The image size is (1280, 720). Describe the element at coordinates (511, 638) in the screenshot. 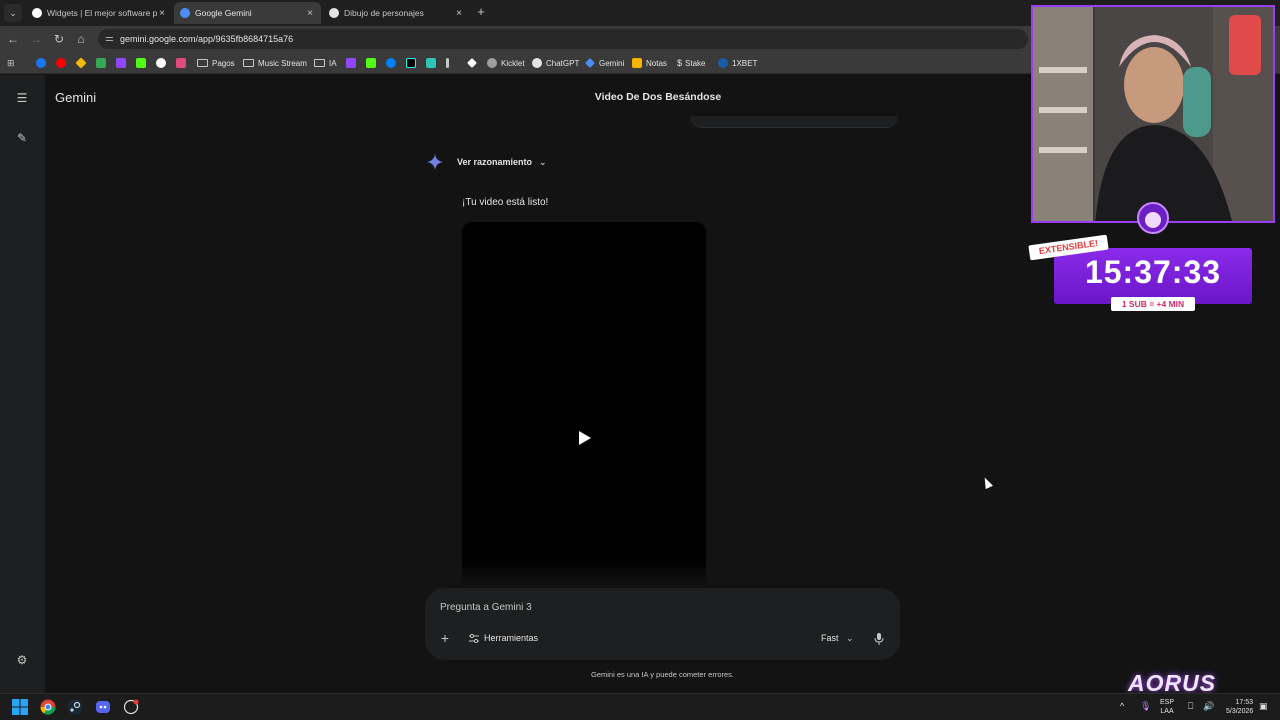

I see `tools-label: Herramientas` at that location.